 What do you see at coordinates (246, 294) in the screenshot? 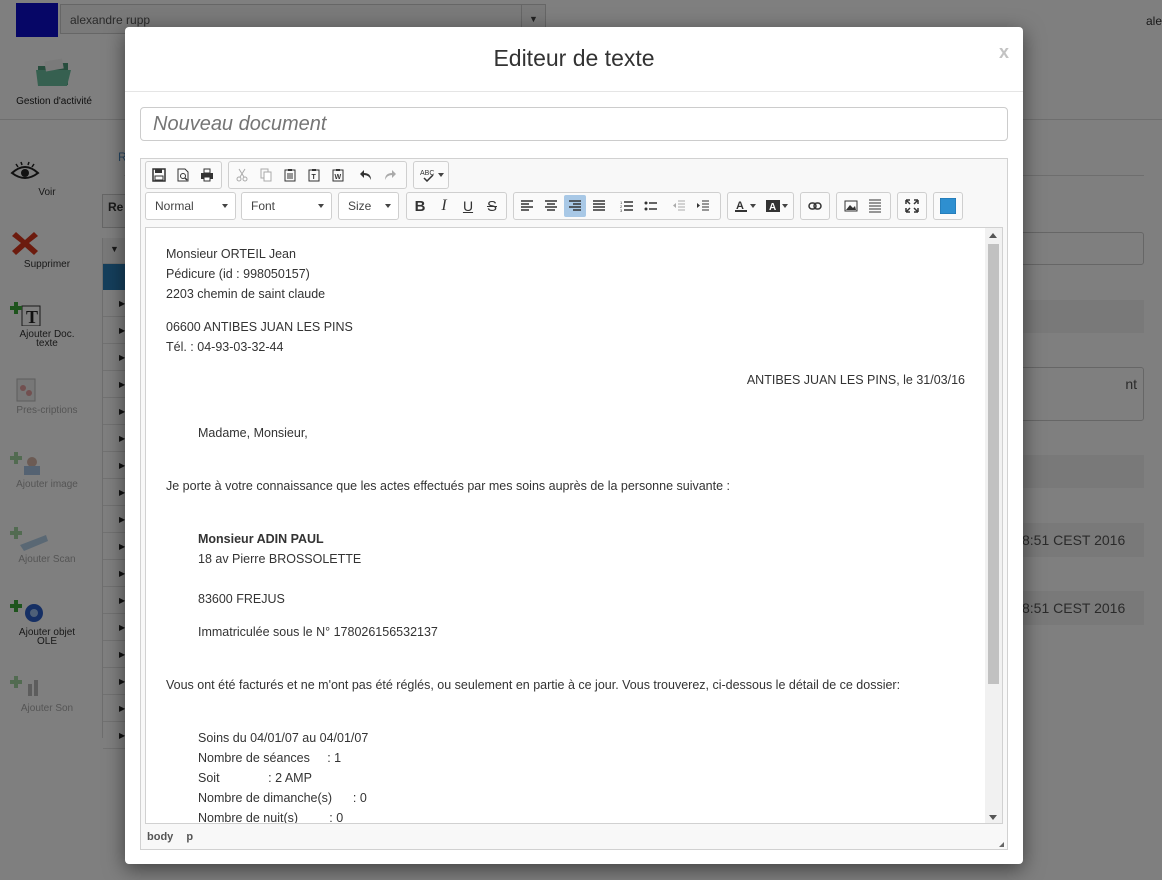
I see `sender-address: 2203 chemin de saint claude` at bounding box center [246, 294].